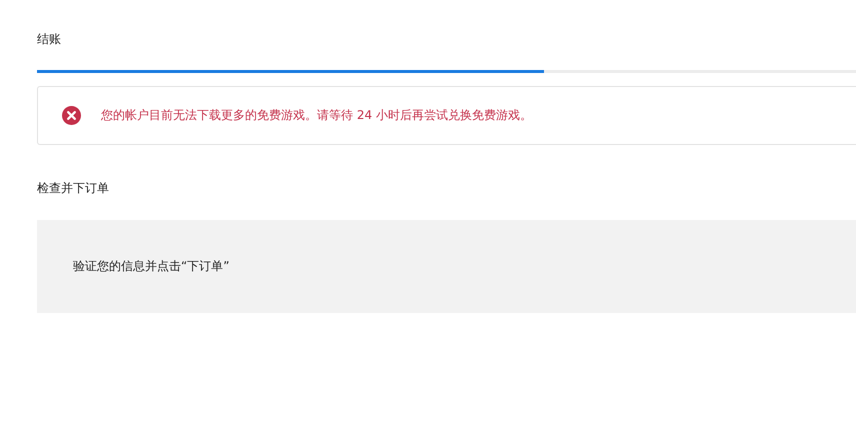 This screenshot has width=856, height=443. What do you see at coordinates (73, 188) in the screenshot?
I see `section-heading: 检查并下订单` at bounding box center [73, 188].